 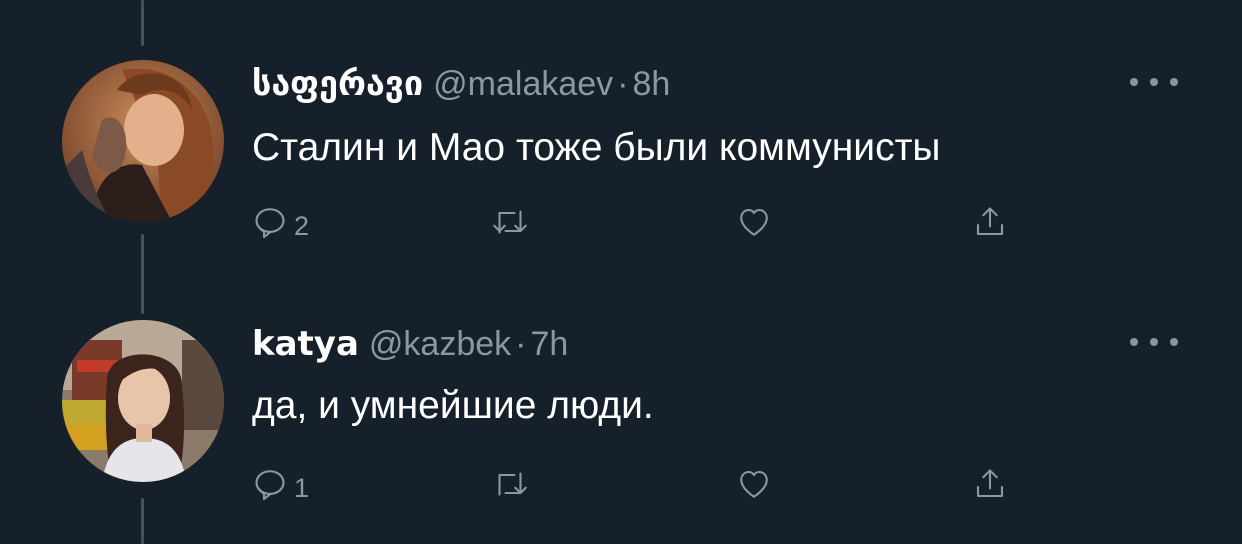 What do you see at coordinates (302, 487) in the screenshot?
I see `reply-count: 1` at bounding box center [302, 487].